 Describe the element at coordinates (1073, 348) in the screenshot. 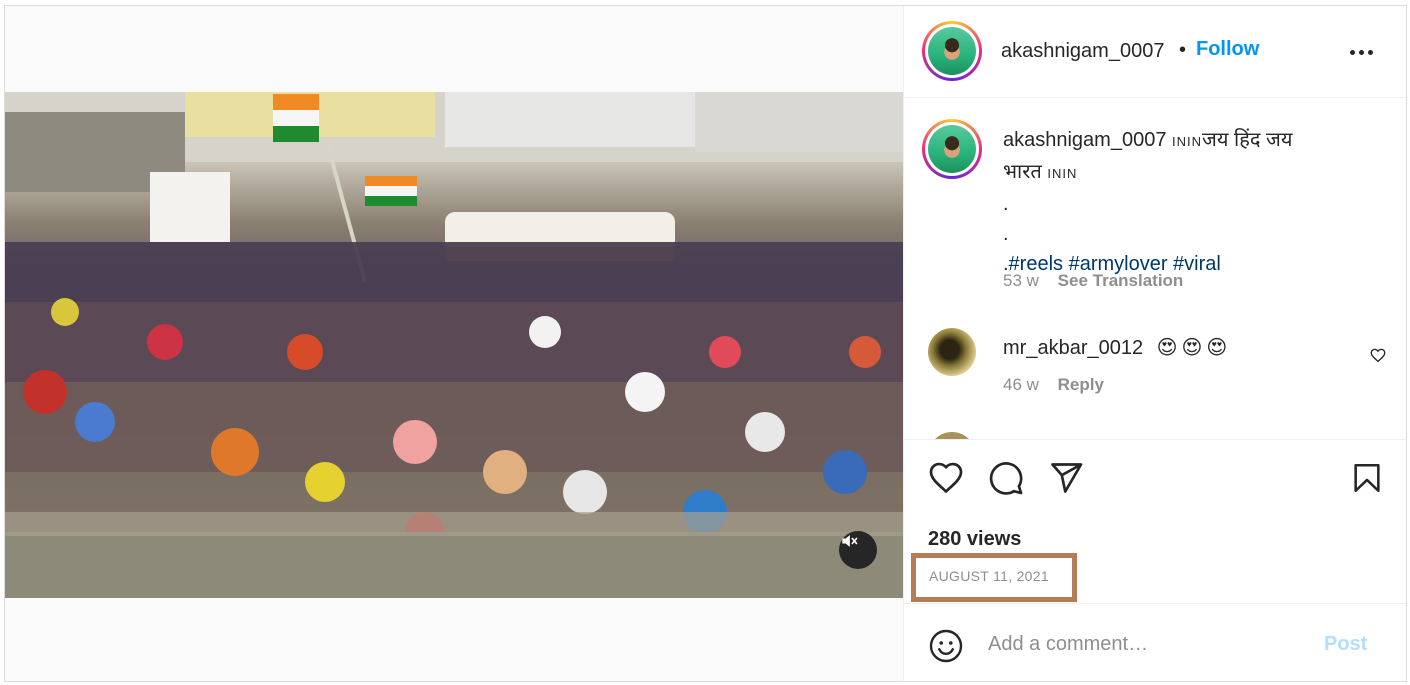

I see `commenter-username: mr_akbar_0012` at that location.